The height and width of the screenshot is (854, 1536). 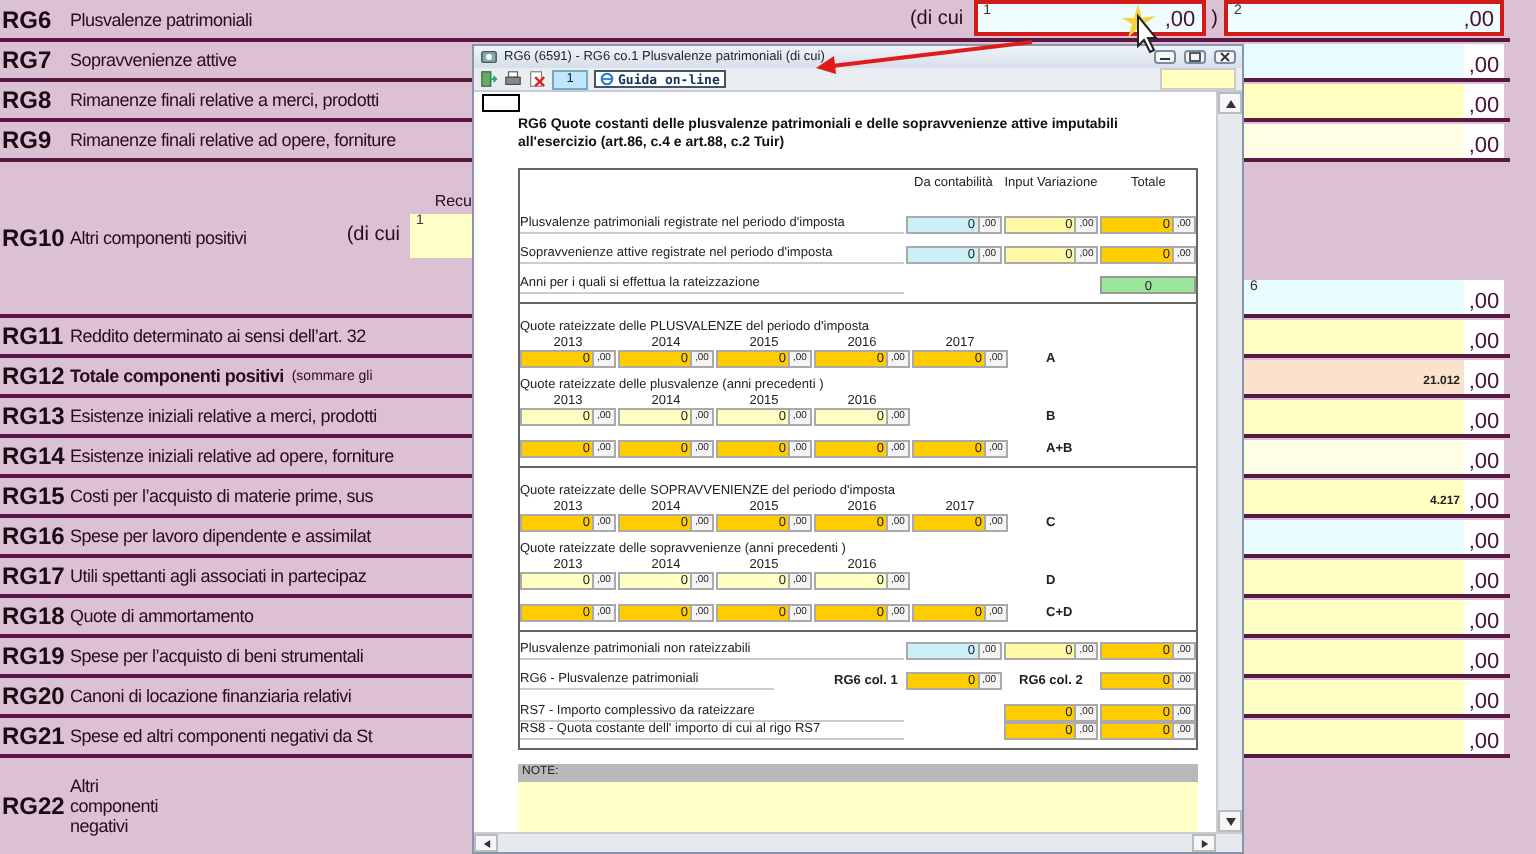 I want to click on close-button, so click(x=1225, y=57).